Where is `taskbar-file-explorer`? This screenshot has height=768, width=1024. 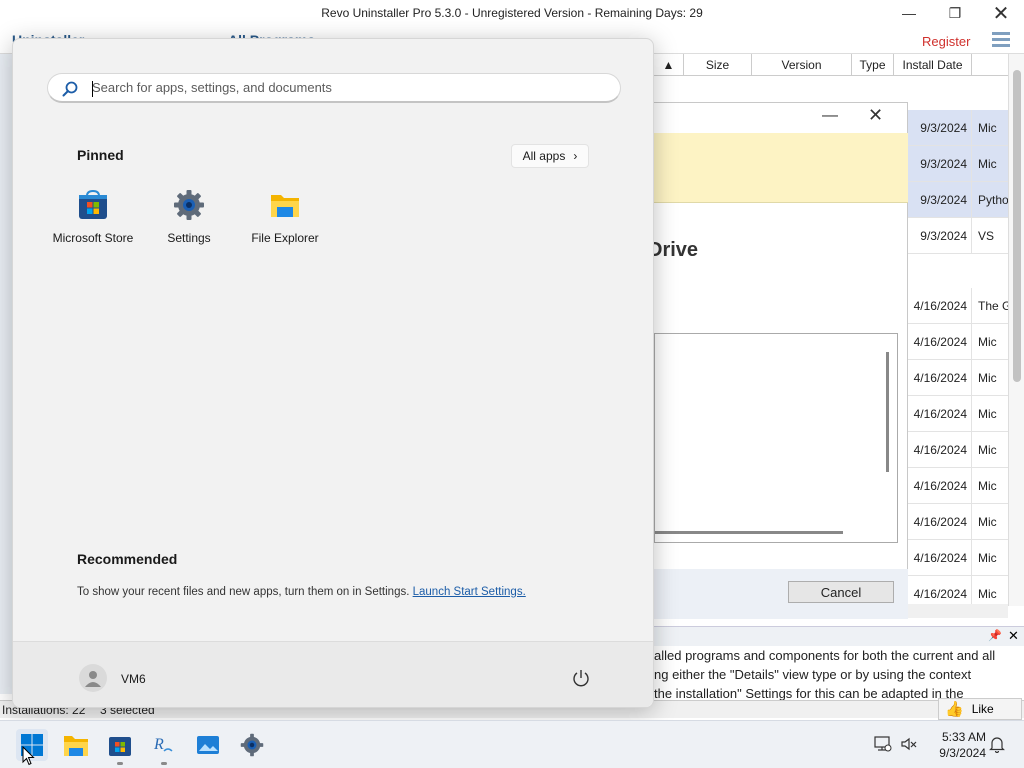
taskbar-file-explorer is located at coordinates (76, 745).